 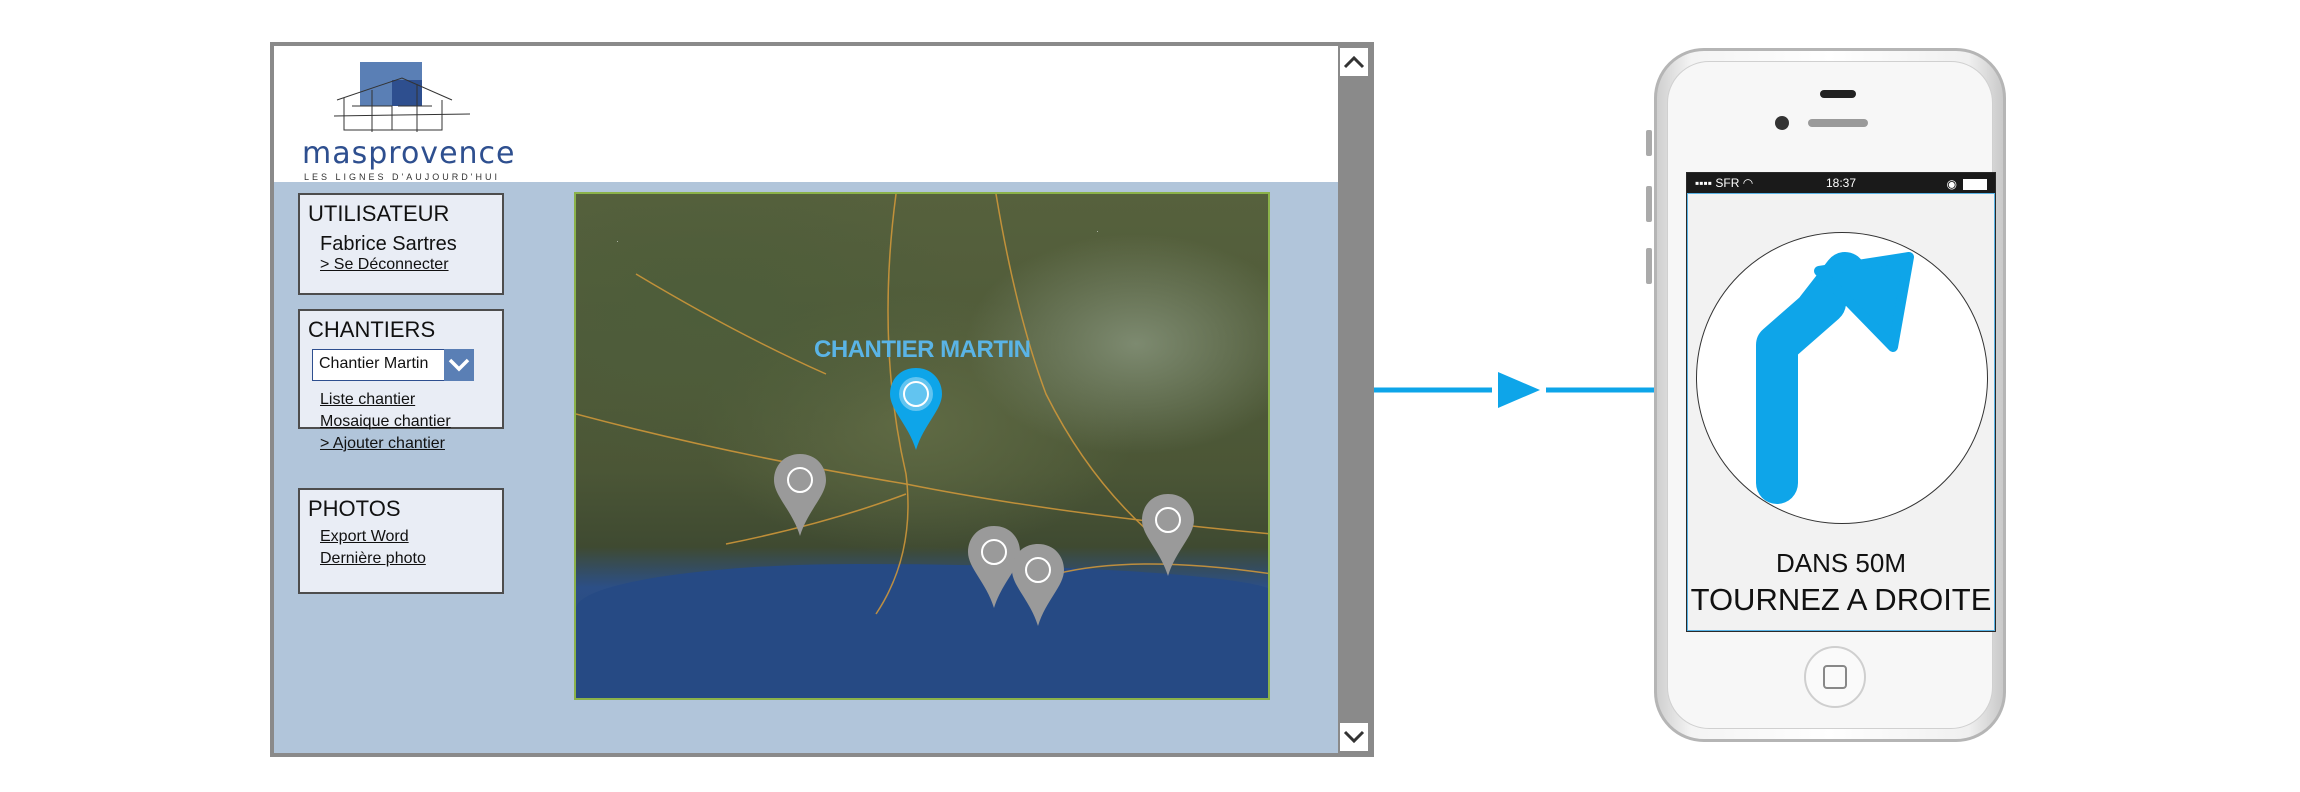 I want to click on phone-speaker, so click(x=1838, y=94).